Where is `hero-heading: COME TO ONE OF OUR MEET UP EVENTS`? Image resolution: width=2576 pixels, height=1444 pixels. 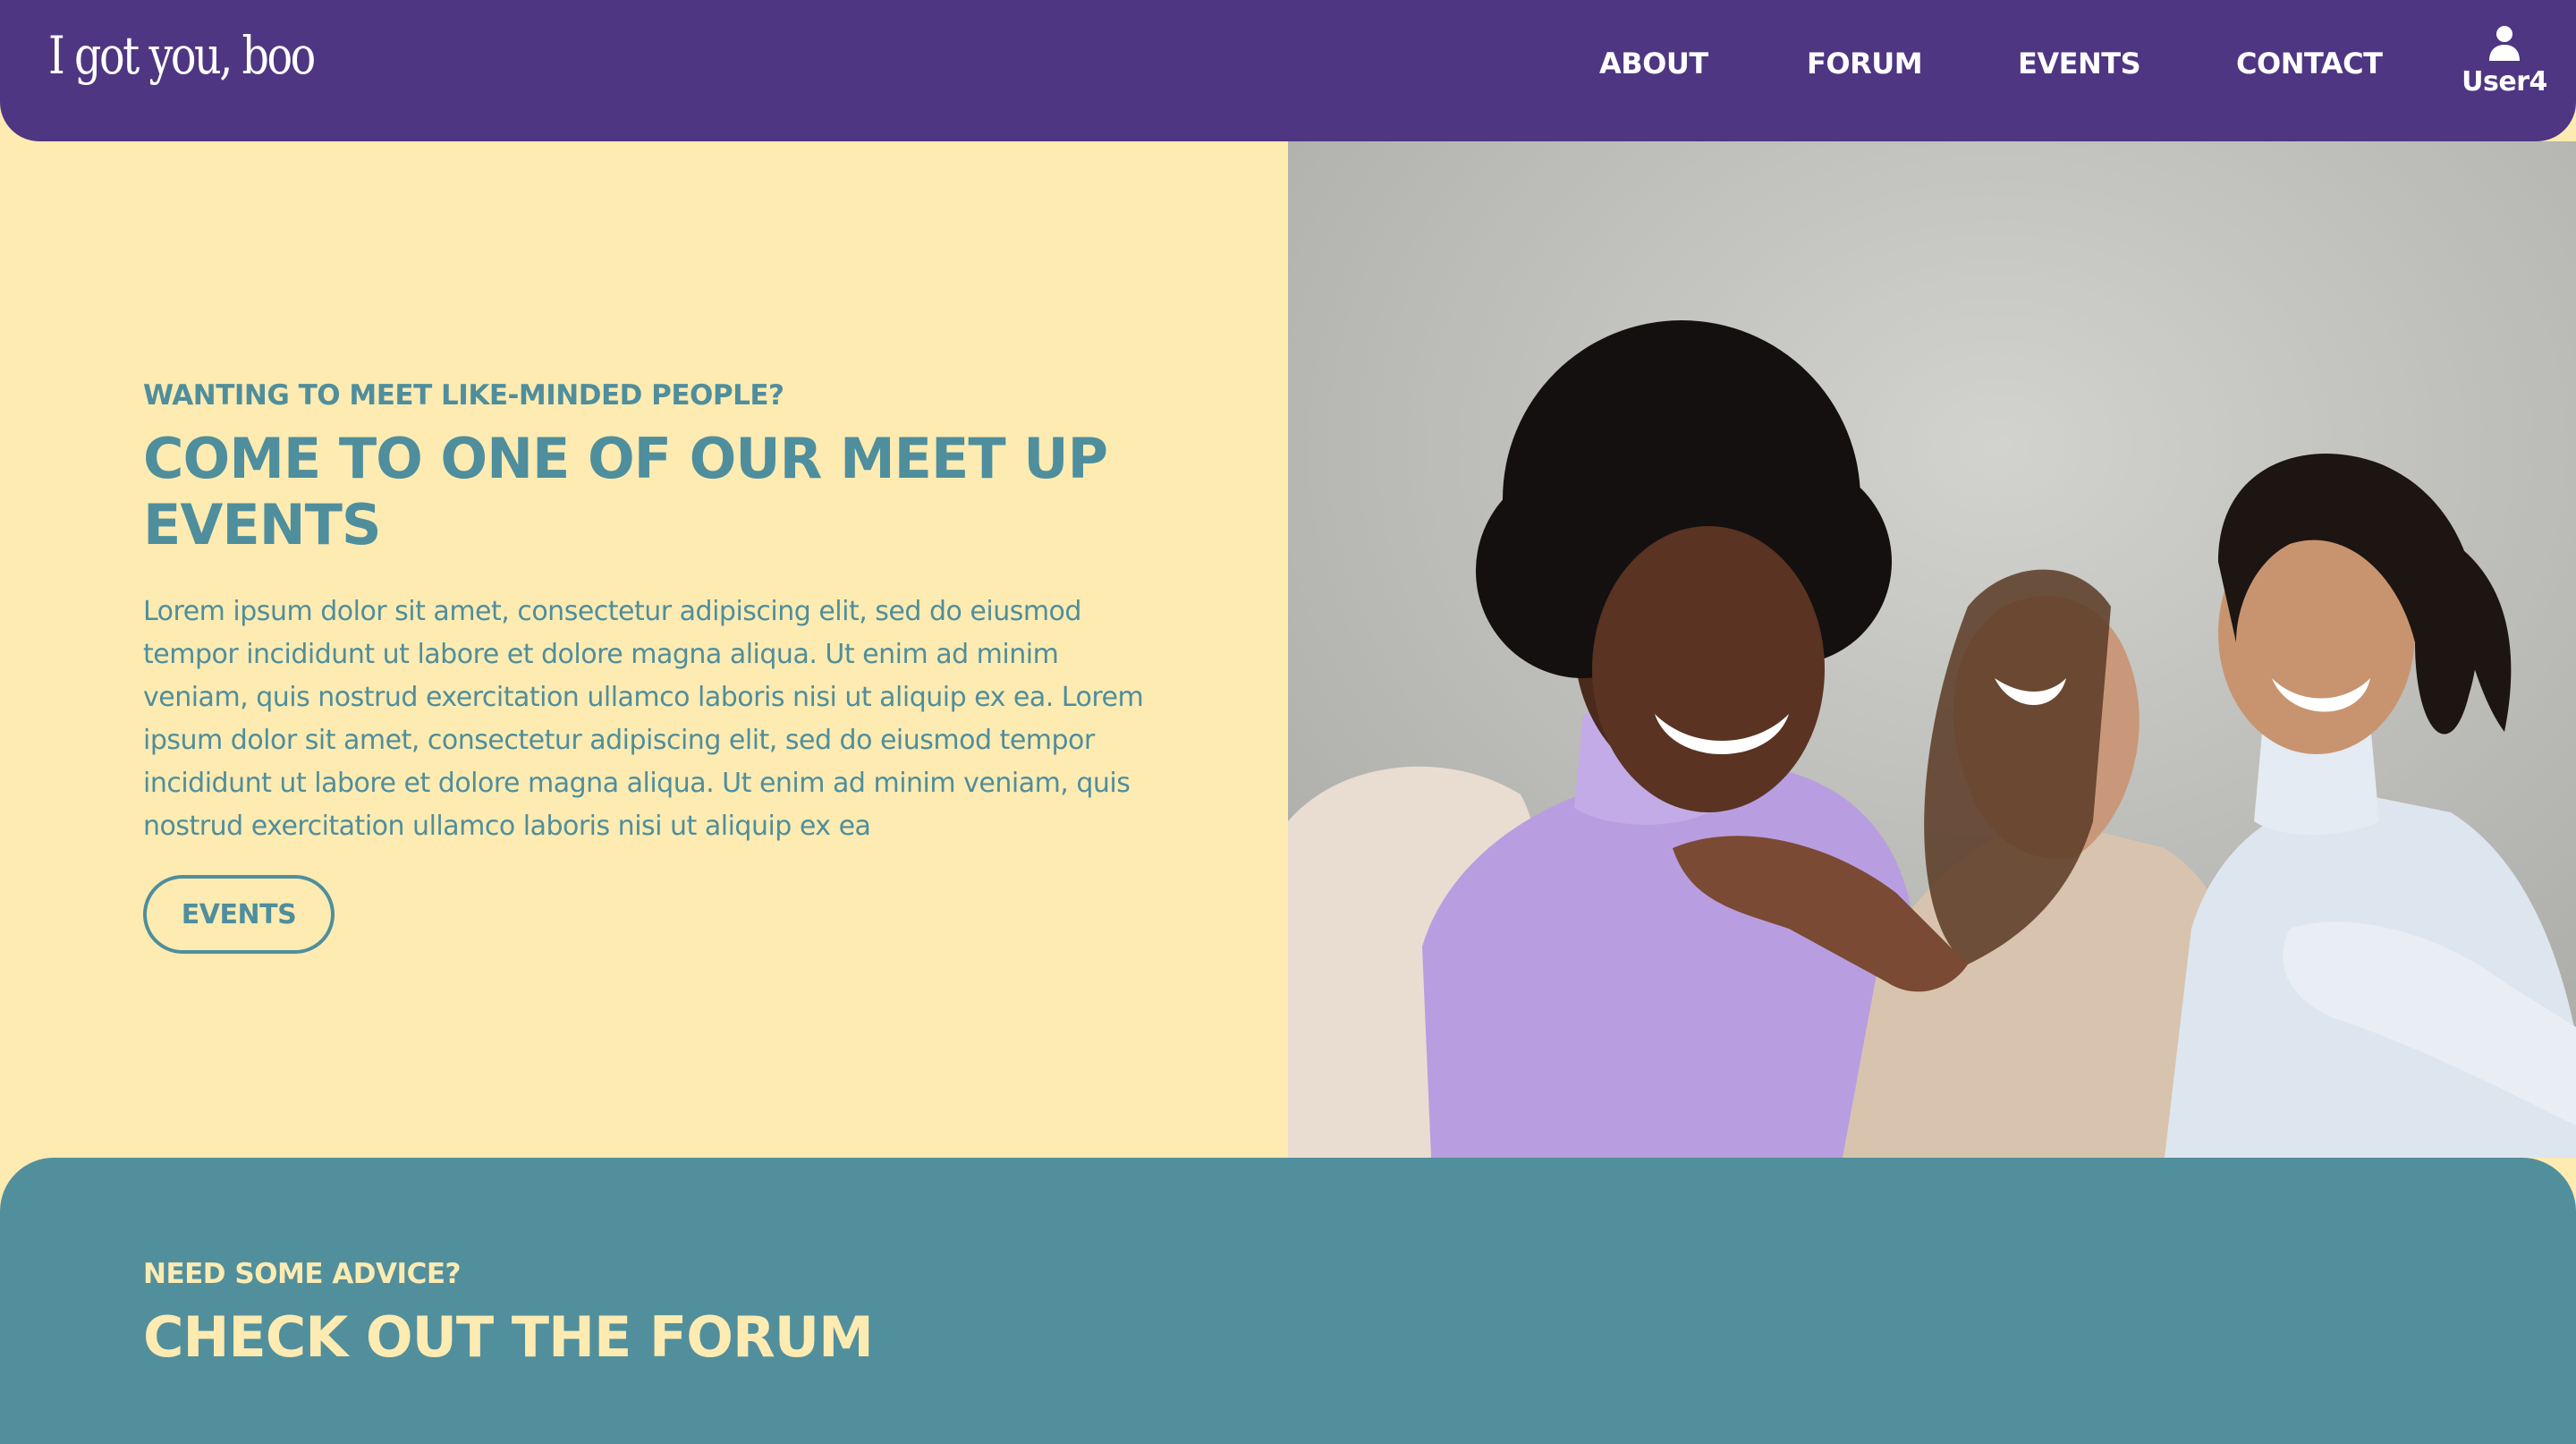 hero-heading: COME TO ONE OF OUR MEET UP EVENTS is located at coordinates (625, 491).